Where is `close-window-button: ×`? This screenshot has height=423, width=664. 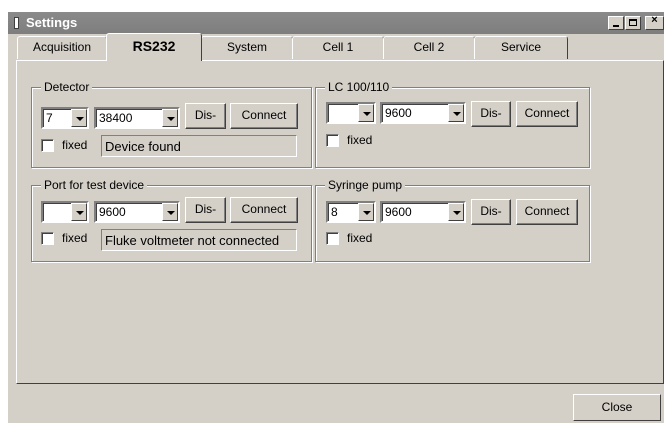 close-window-button: × is located at coordinates (654, 22).